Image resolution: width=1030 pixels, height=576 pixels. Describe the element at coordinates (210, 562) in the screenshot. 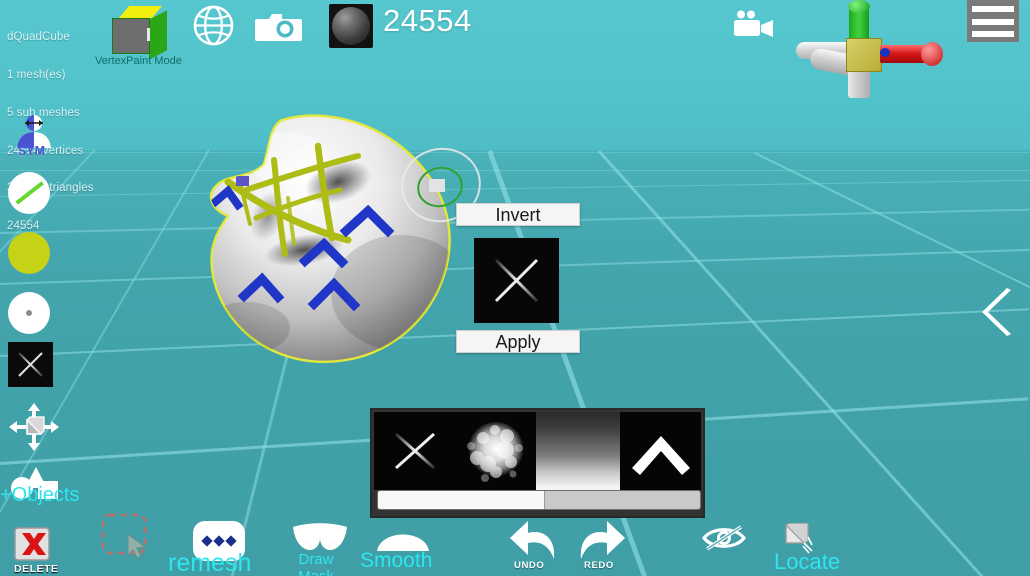

I see `remesh-label: remesh` at that location.